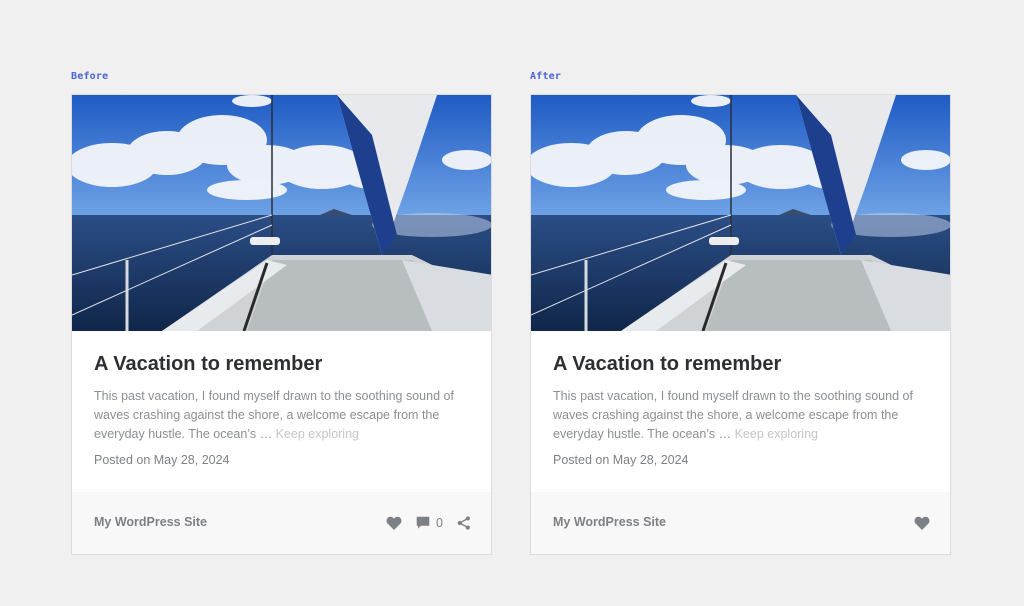 The height and width of the screenshot is (606, 1024). I want to click on comments-button: 0, so click(429, 523).